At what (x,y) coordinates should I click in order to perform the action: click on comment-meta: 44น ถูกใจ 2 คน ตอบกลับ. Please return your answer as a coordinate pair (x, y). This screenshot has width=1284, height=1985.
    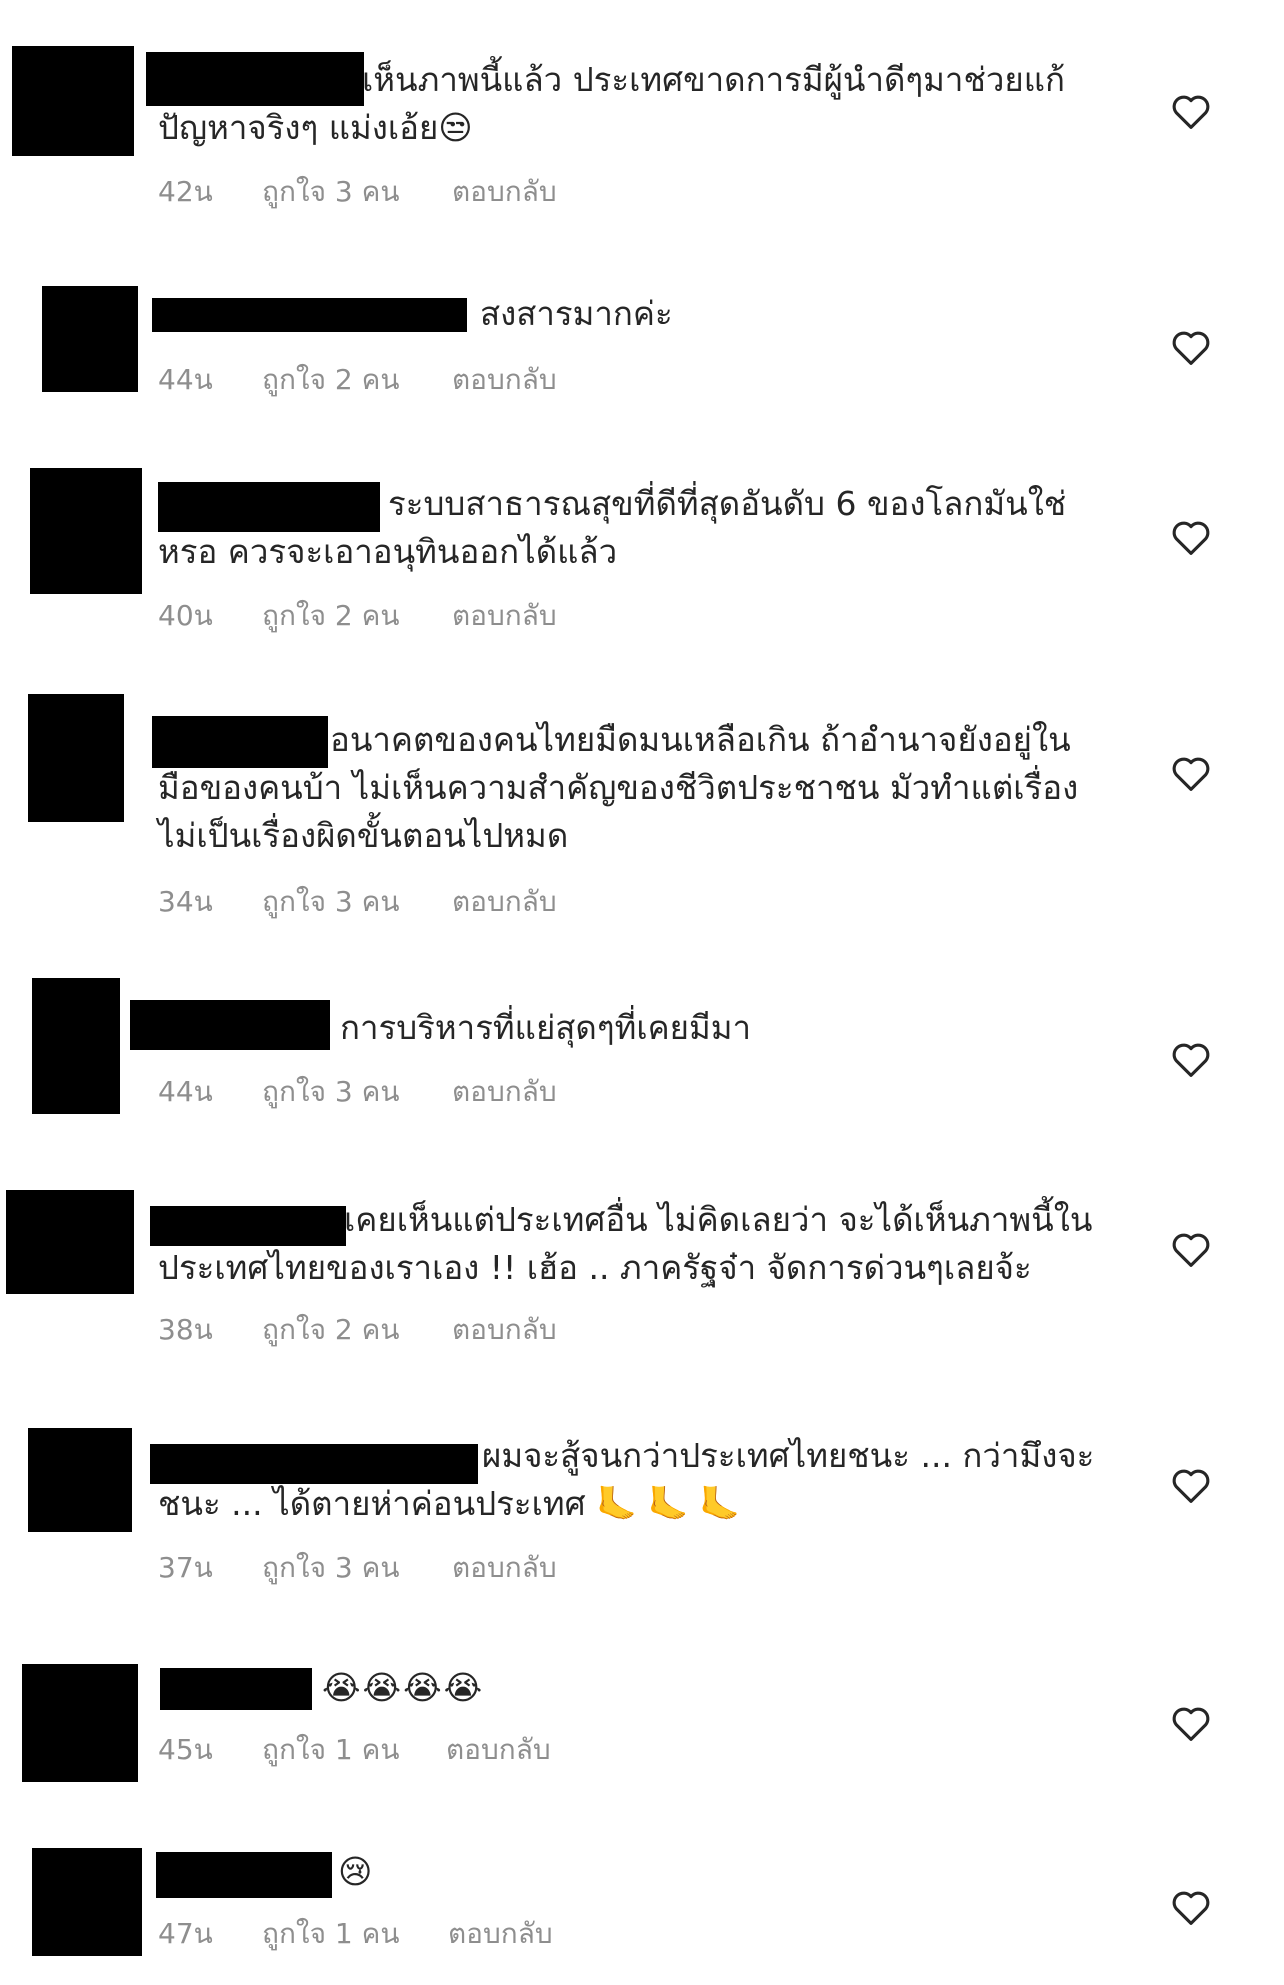
    Looking at the image, I should click on (357, 380).